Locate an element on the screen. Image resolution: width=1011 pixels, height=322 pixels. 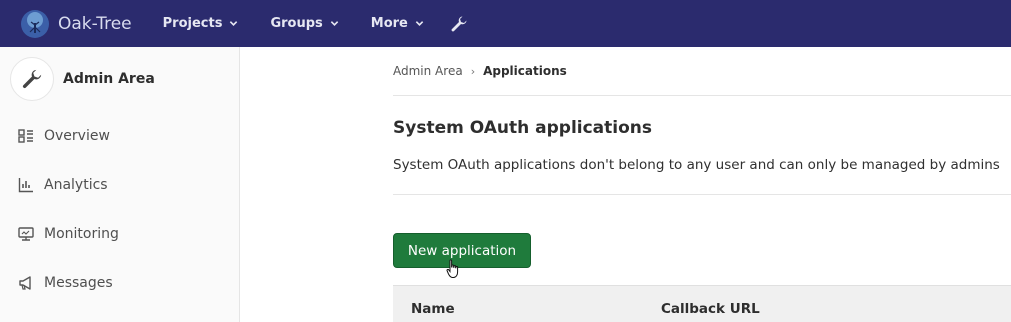
admin-area-link is located at coordinates (459, 24).